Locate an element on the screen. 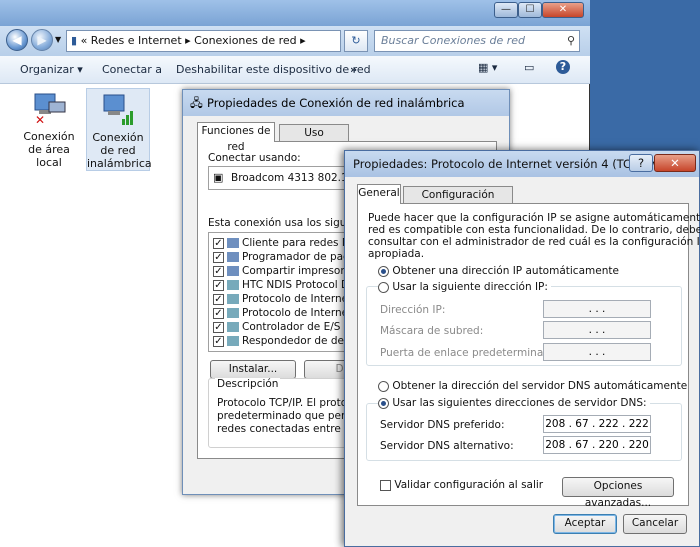  search-icon: ⚲ is located at coordinates (570, 40).